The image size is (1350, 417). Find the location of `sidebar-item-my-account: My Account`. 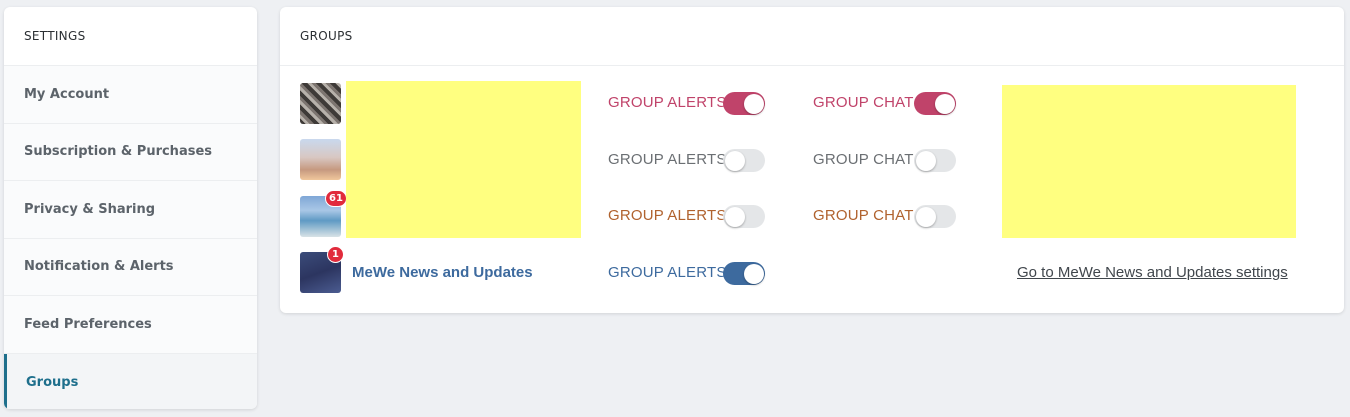

sidebar-item-my-account: My Account is located at coordinates (130, 95).